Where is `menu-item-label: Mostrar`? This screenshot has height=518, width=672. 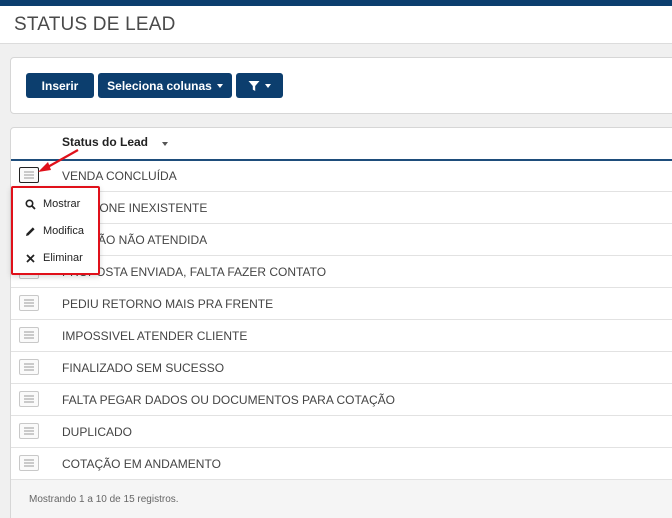 menu-item-label: Mostrar is located at coordinates (62, 204).